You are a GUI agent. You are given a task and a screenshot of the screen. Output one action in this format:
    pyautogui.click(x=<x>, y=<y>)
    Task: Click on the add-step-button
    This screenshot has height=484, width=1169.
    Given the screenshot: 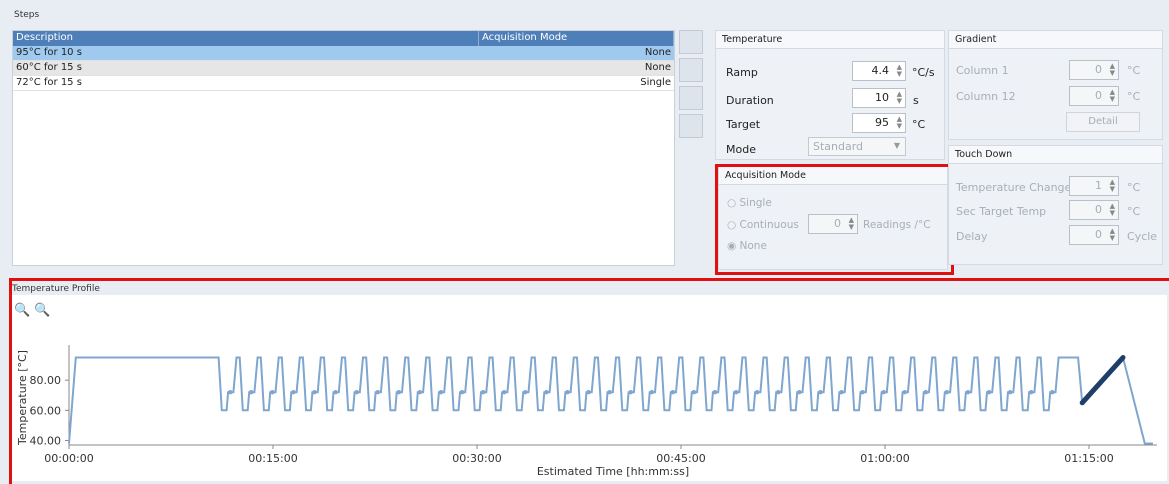 What is the action you would take?
    pyautogui.click(x=691, y=42)
    